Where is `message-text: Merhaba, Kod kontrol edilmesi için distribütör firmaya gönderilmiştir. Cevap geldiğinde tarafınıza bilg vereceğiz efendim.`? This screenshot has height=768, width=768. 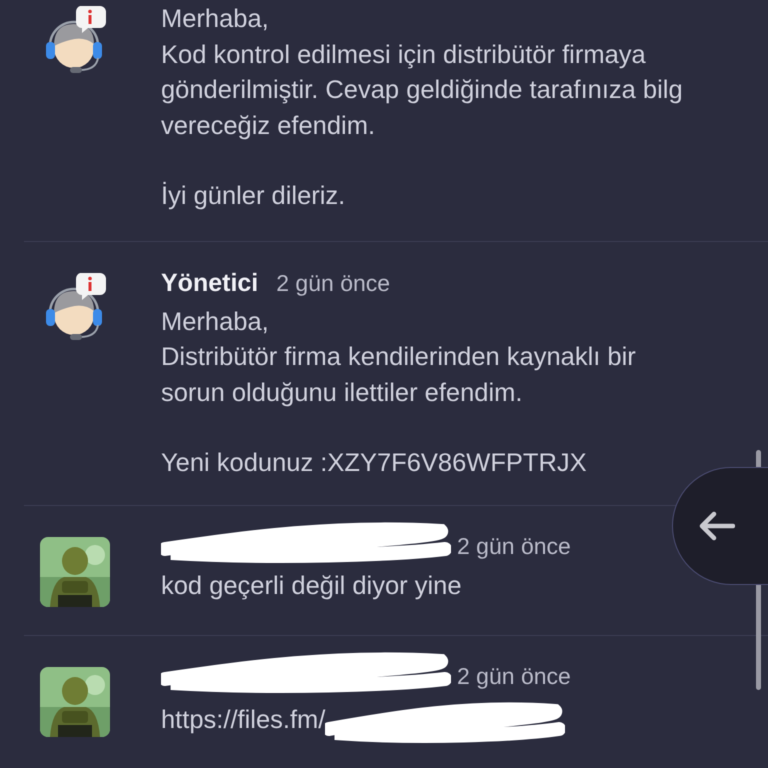
message-text: Merhaba, Kod kontrol edilmesi için distribütör firmaya gönderilmiştir. Cevap geldiğinde tarafınıza bilg vereceğiz efendim. is located at coordinates (422, 73).